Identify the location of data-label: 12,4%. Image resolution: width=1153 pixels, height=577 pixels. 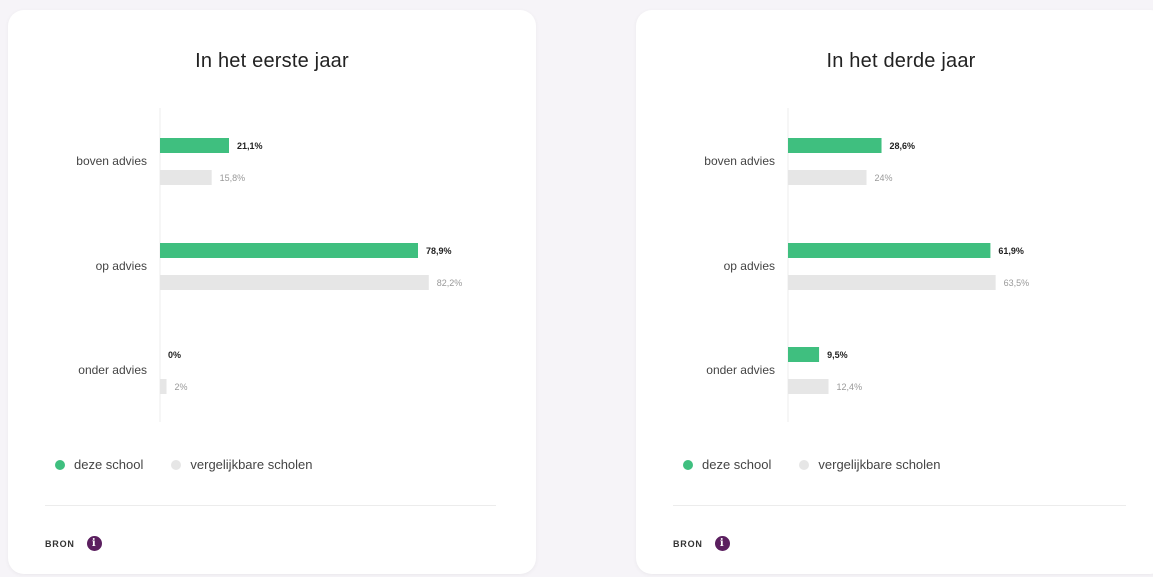
(850, 387).